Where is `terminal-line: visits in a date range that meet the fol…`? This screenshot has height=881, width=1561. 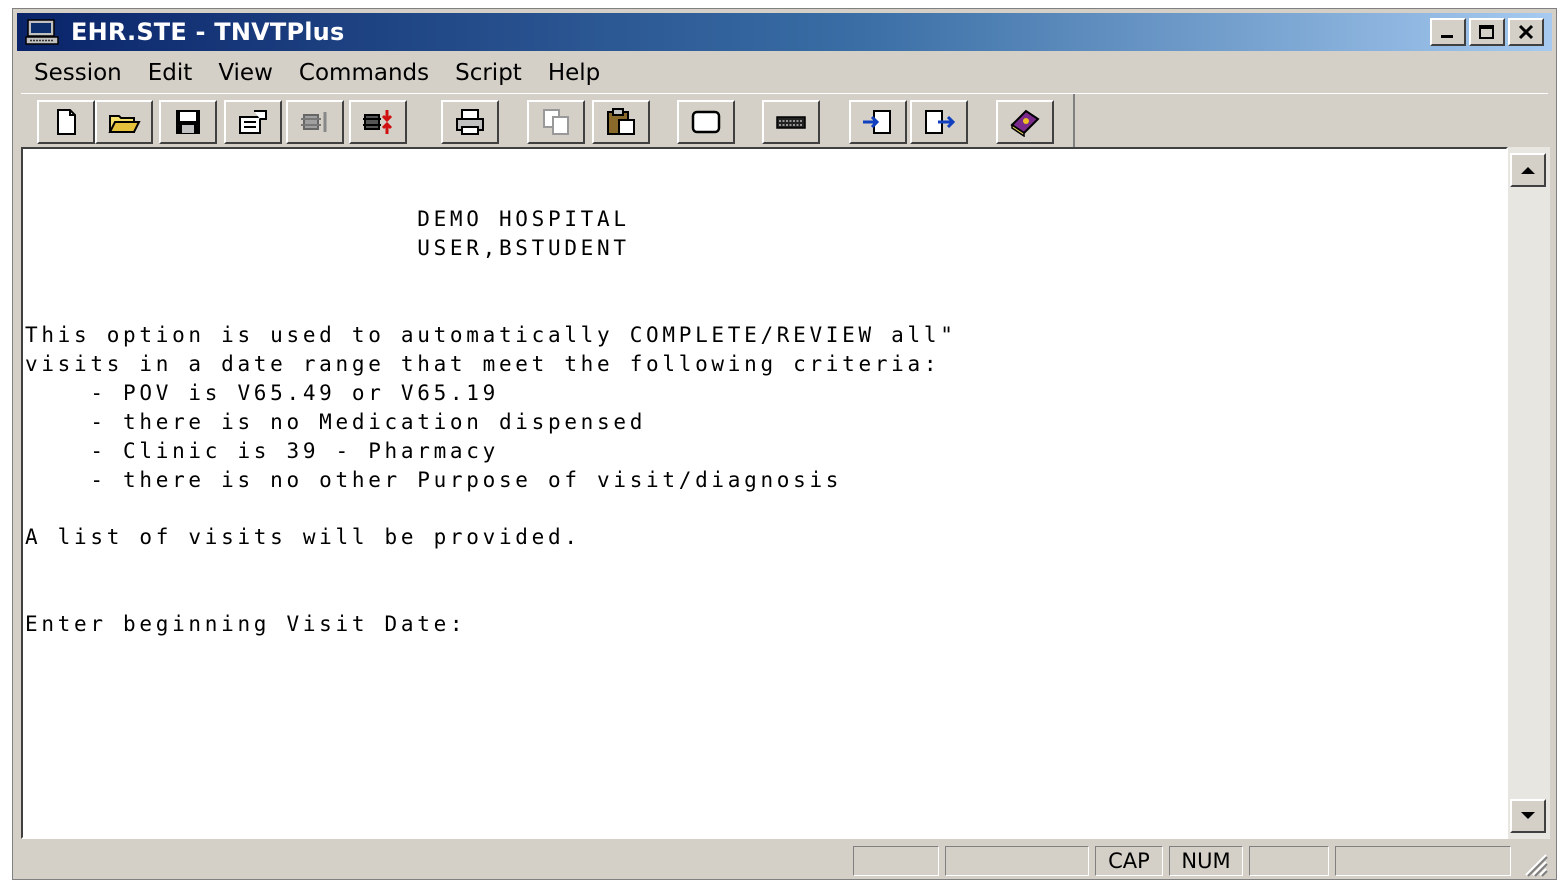
terminal-line: visits in a date range that meet the fol… is located at coordinates (483, 364).